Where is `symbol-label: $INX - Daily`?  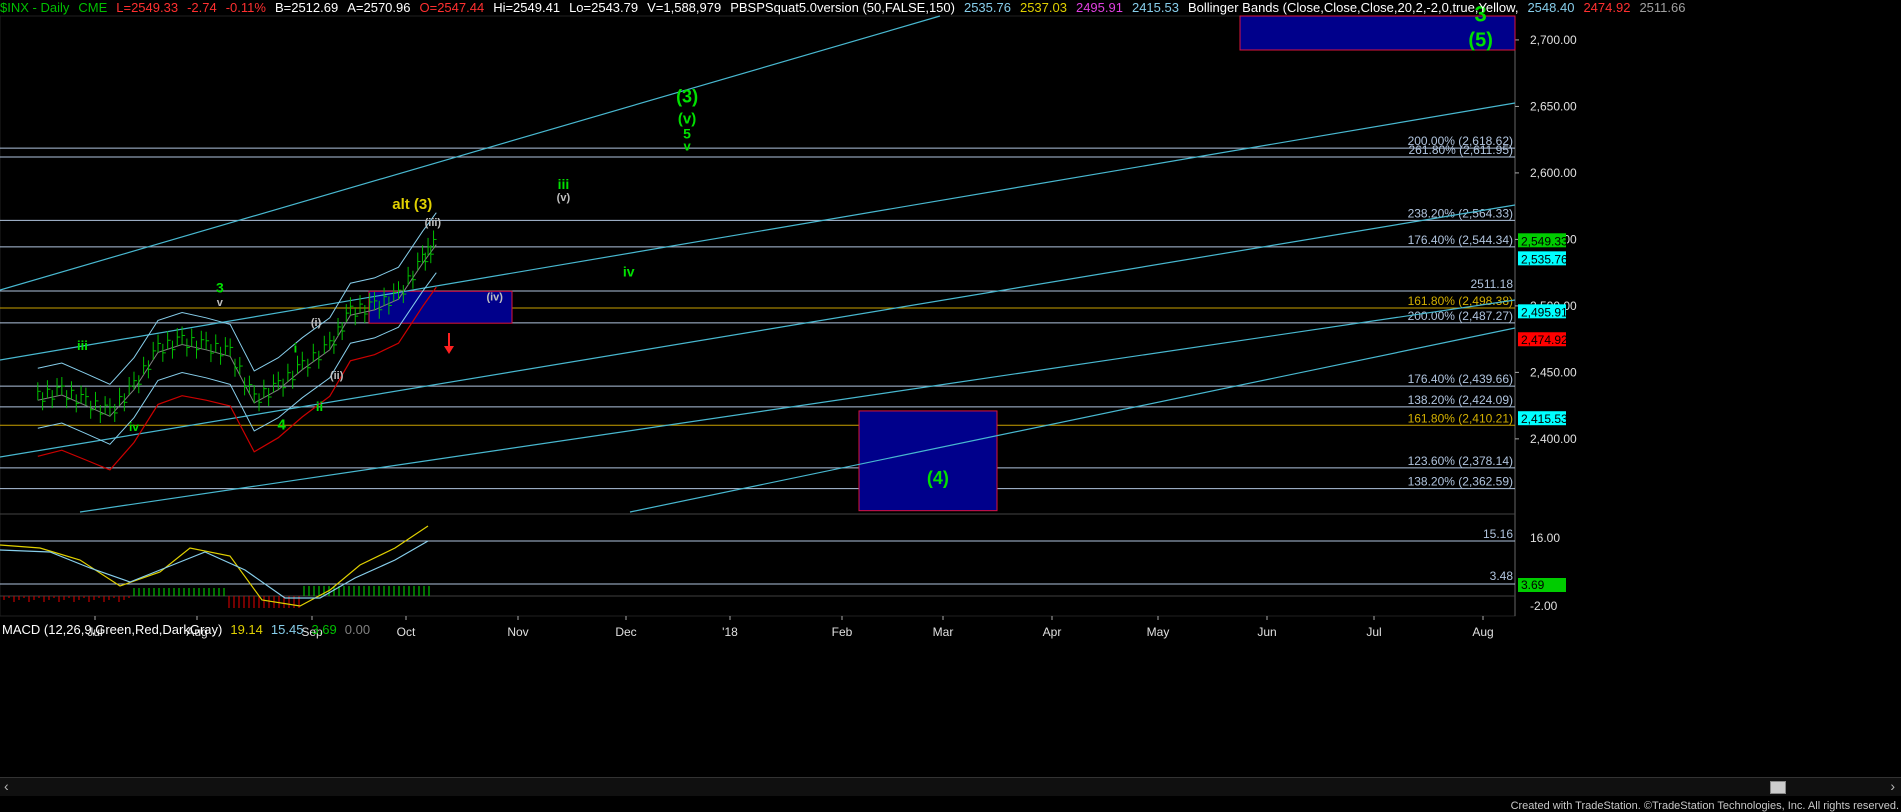
symbol-label: $INX - Daily is located at coordinates (35, 7).